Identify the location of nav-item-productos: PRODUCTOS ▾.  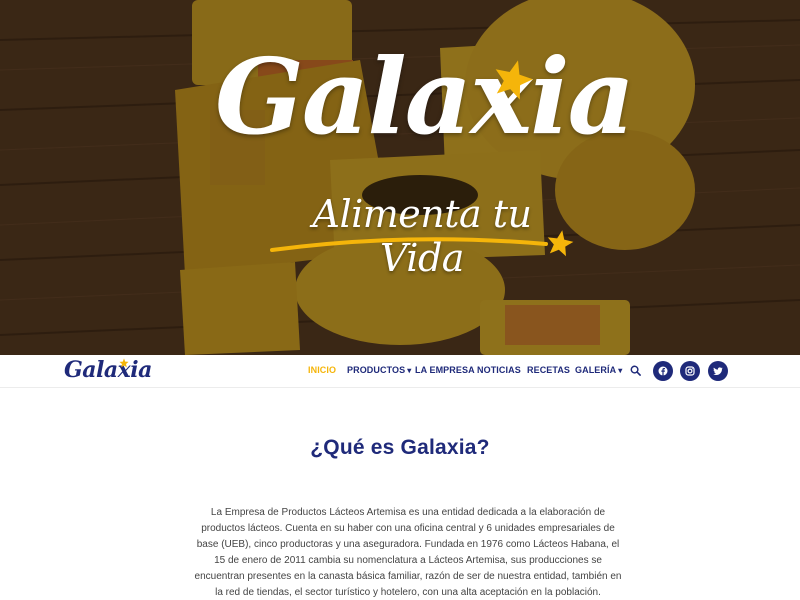
(379, 370).